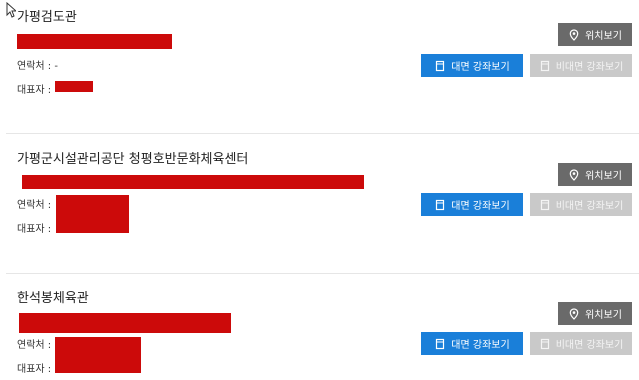 The image size is (639, 380). What do you see at coordinates (133, 159) in the screenshot?
I see `facility-name: 가평군시설관리공단 청평호반문화체육센터` at bounding box center [133, 159].